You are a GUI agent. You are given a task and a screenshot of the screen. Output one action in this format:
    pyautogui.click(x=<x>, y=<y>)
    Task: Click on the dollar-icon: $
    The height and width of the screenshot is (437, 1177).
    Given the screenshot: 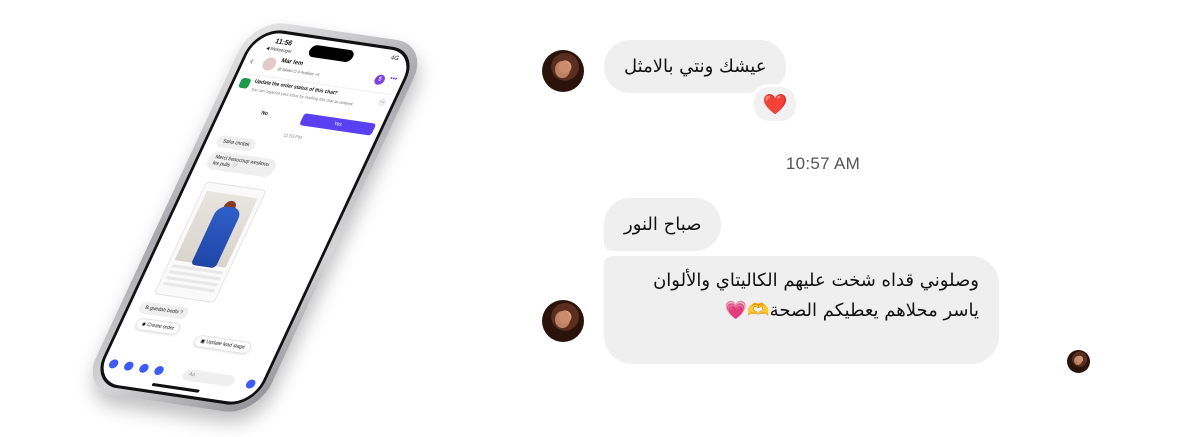 What is the action you would take?
    pyautogui.click(x=379, y=80)
    